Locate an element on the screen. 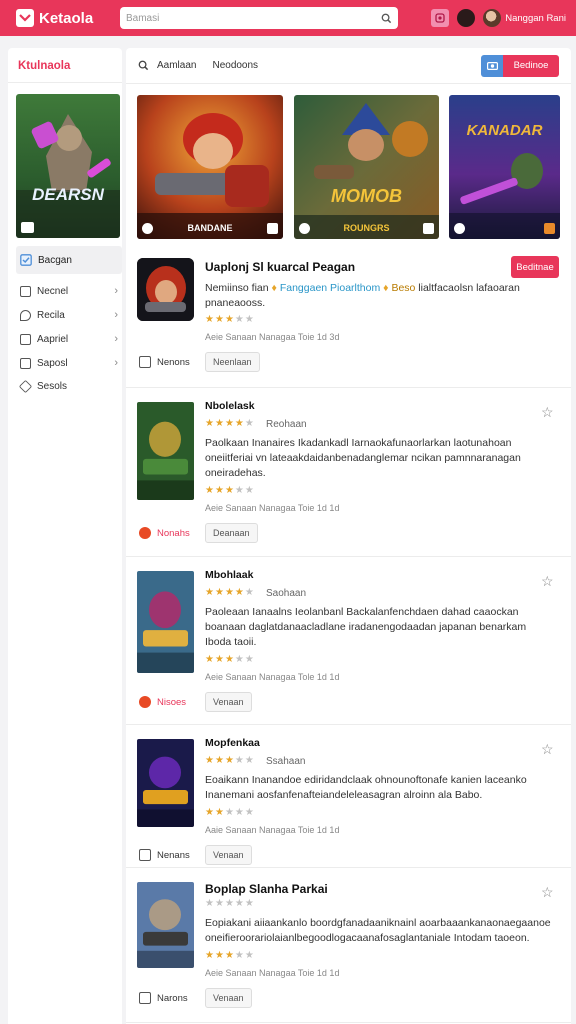 This screenshot has height=1024, width=576. share-icon is located at coordinates (428, 228).